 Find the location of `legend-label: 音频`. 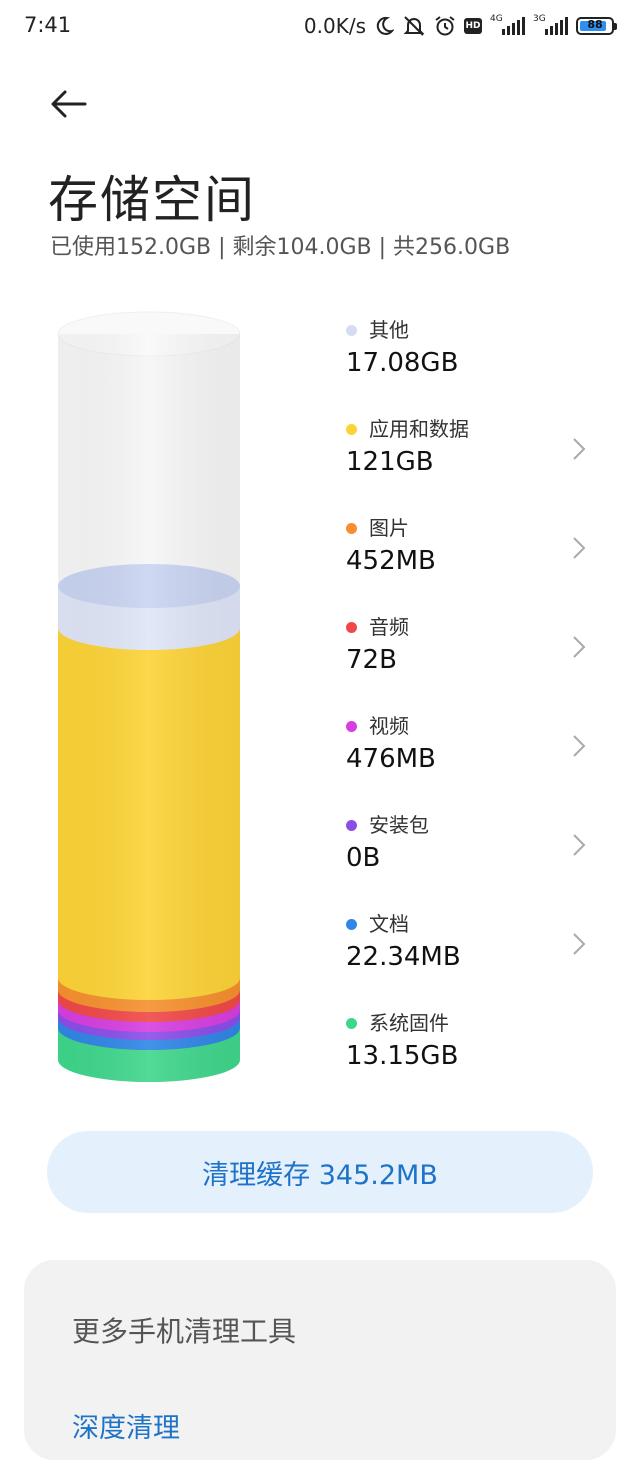

legend-label: 音频 is located at coordinates (389, 627).